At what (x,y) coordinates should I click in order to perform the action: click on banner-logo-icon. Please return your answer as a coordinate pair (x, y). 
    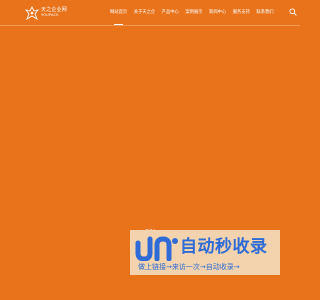
    Looking at the image, I should click on (156, 248).